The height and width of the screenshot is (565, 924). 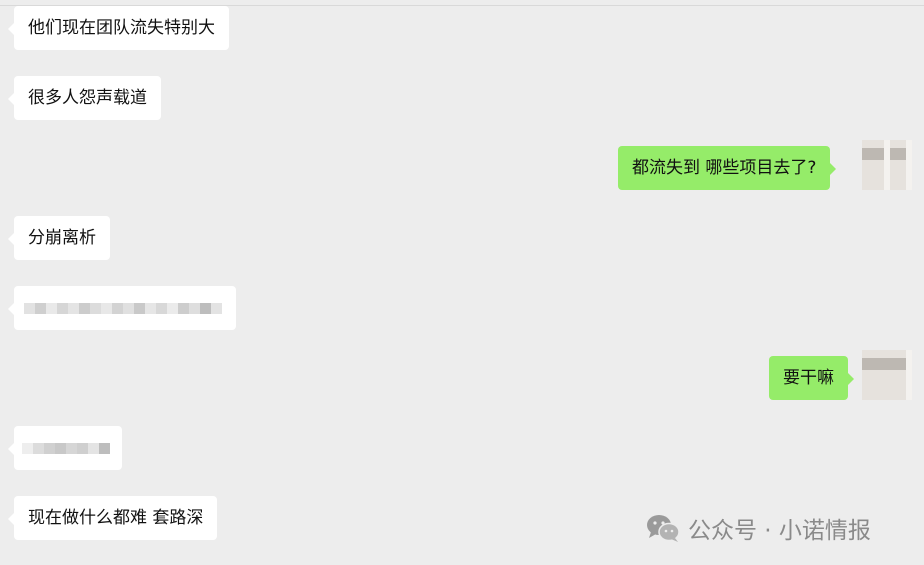 I want to click on watermark: 公众号 · 小诺情报, so click(x=758, y=528).